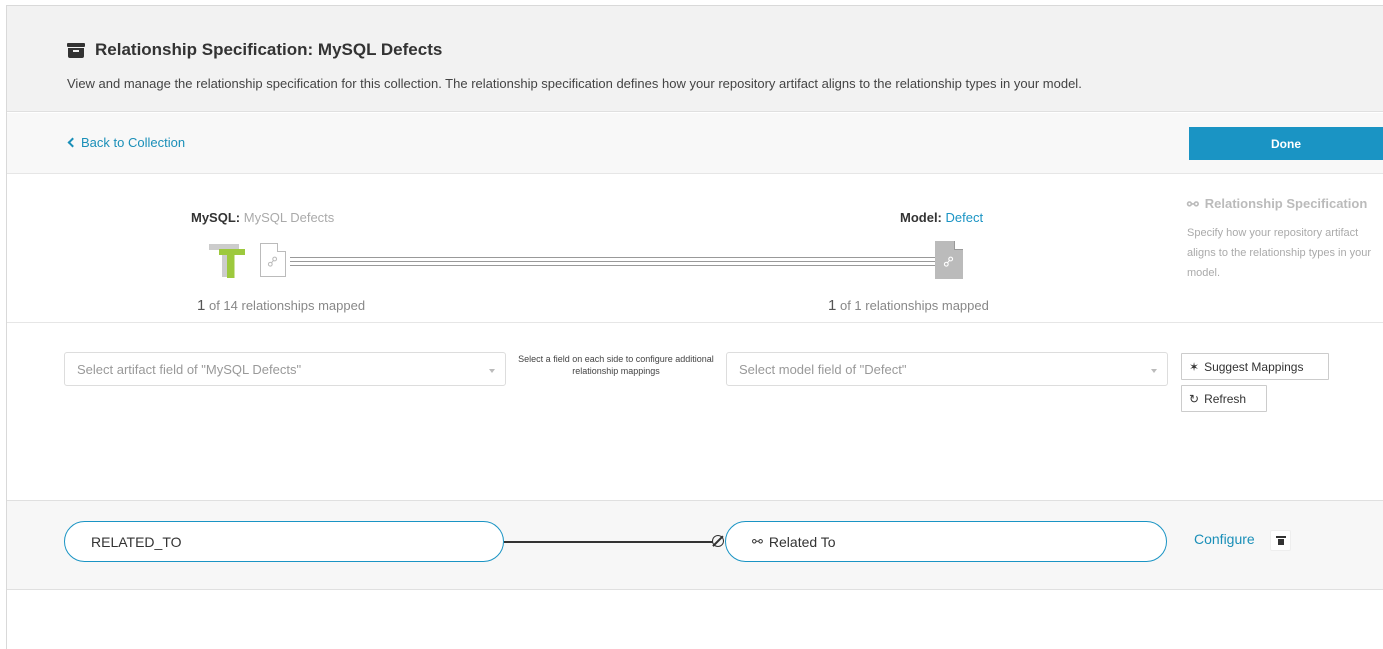  What do you see at coordinates (947, 369) in the screenshot?
I see `model-field-select: Select model field of "Defect"` at bounding box center [947, 369].